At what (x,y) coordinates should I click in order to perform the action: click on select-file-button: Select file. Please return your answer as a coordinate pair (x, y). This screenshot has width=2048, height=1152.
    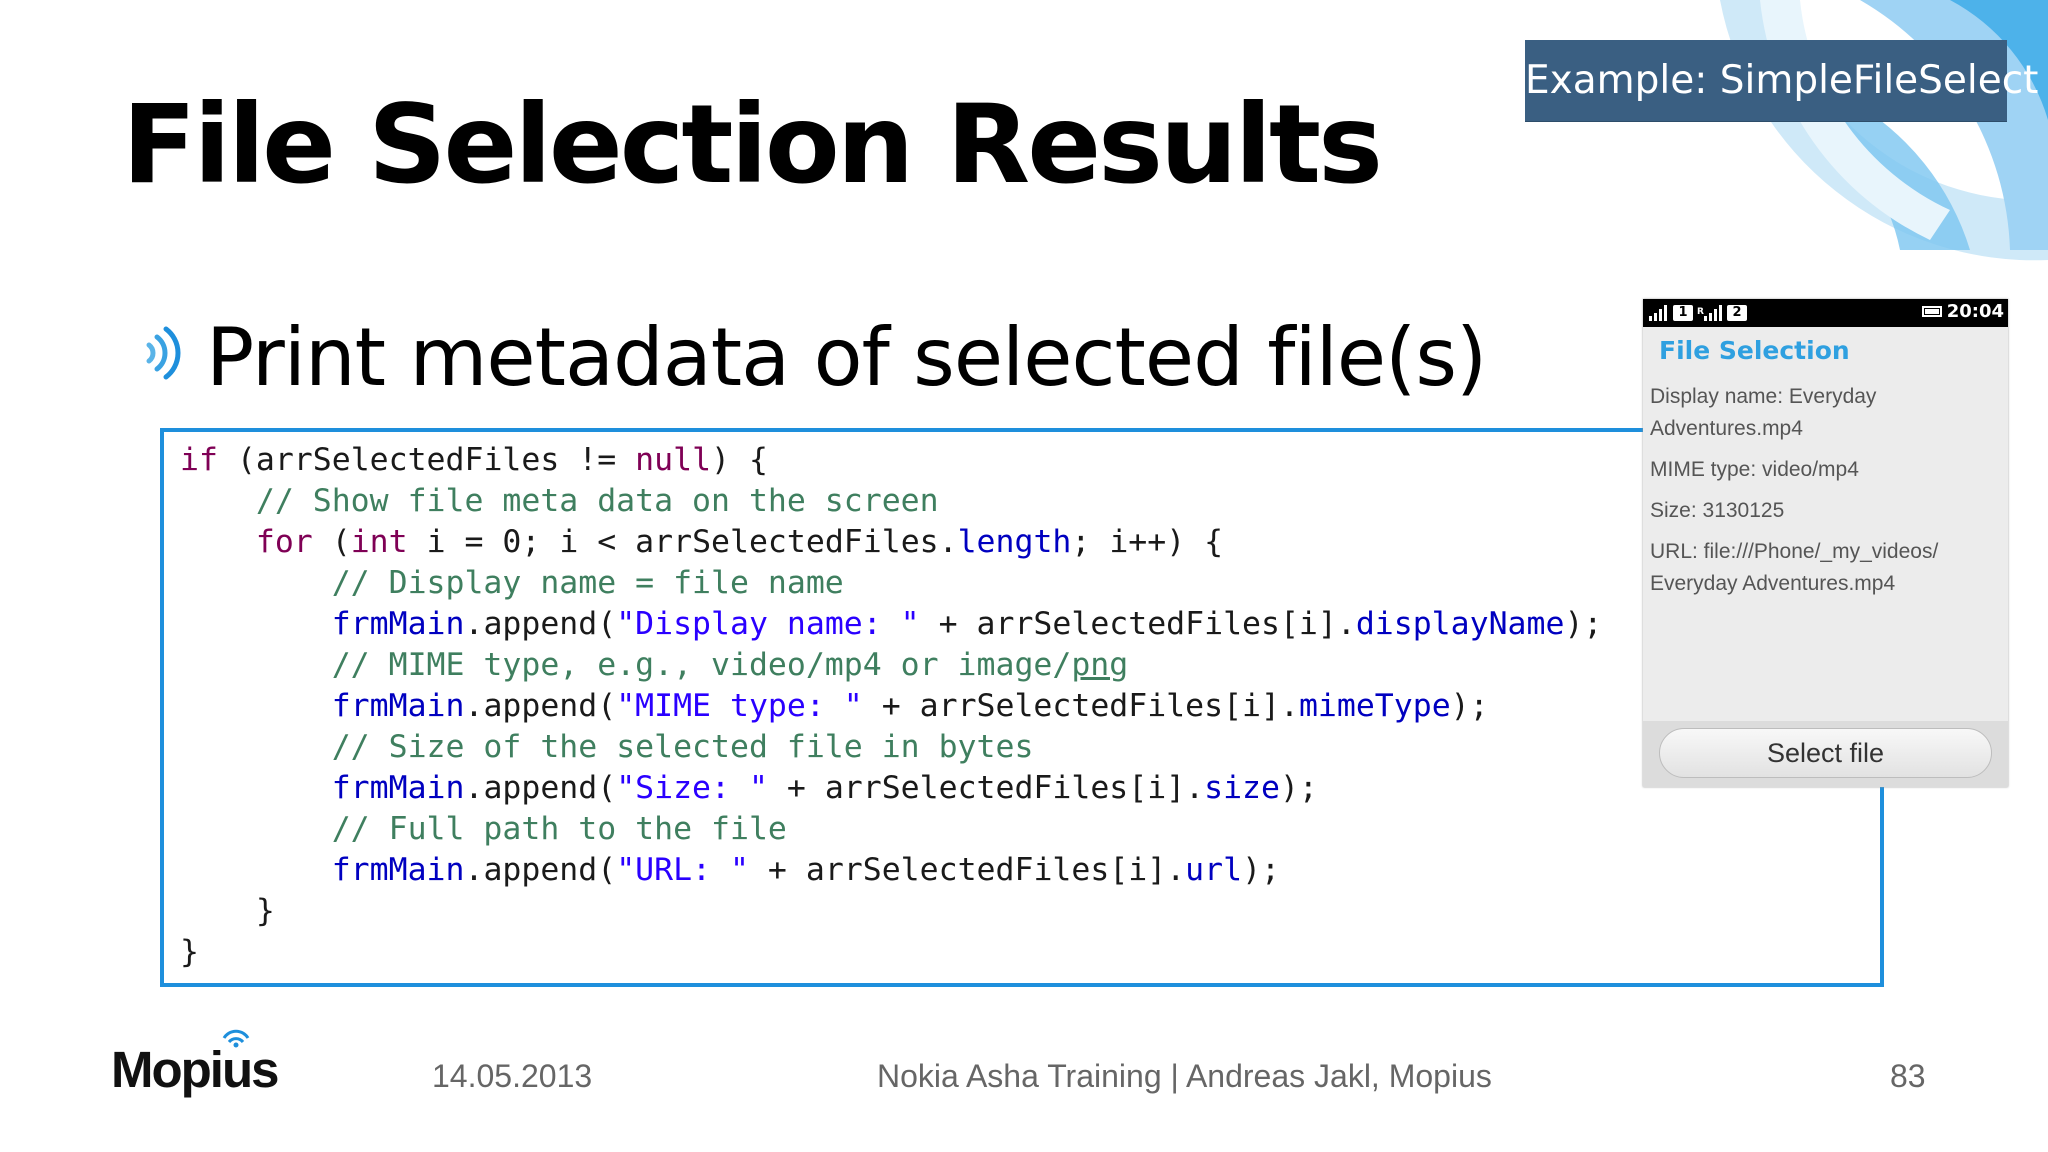
    Looking at the image, I should click on (1825, 753).